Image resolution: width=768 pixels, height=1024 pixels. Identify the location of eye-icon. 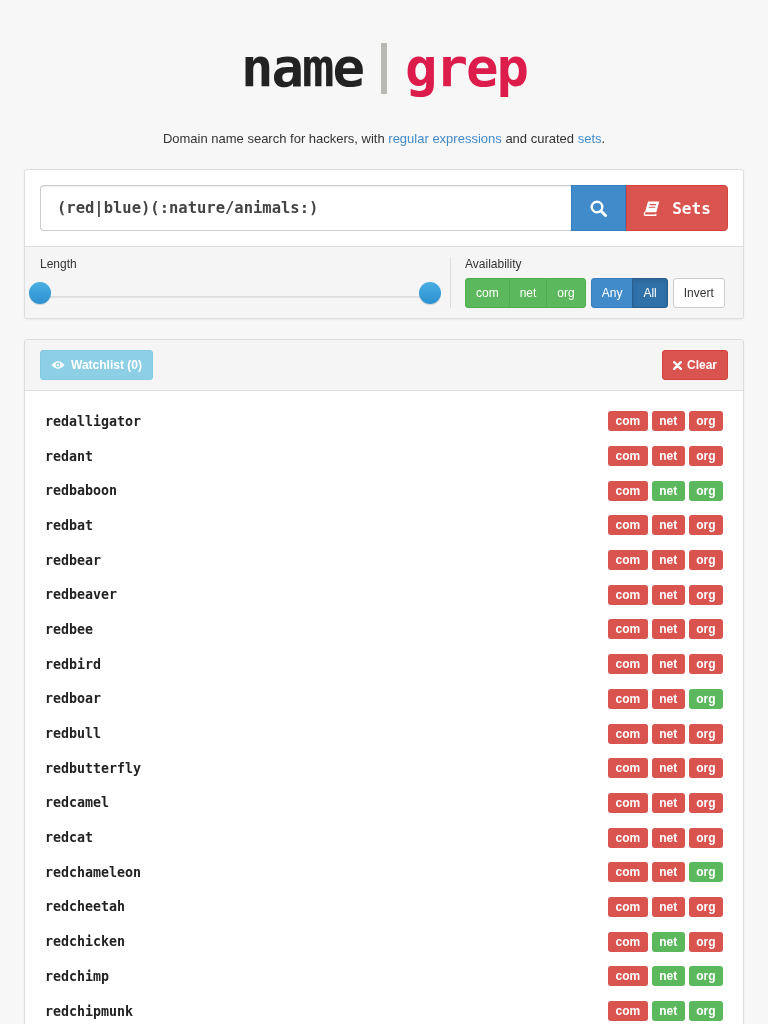
(58, 365).